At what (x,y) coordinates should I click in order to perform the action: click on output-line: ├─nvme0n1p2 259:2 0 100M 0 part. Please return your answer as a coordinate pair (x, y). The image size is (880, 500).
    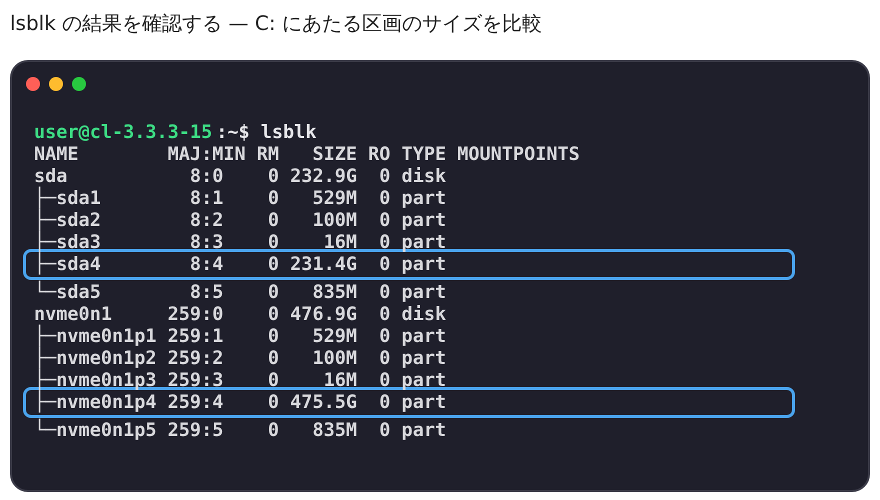
    Looking at the image, I should click on (240, 357).